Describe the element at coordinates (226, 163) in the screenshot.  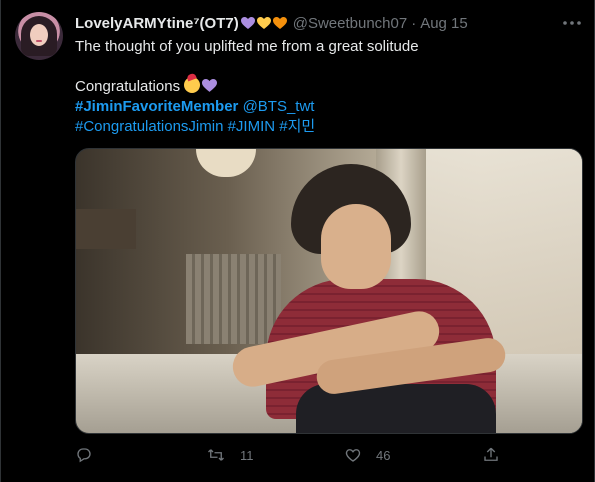
I see `photo-lamp` at that location.